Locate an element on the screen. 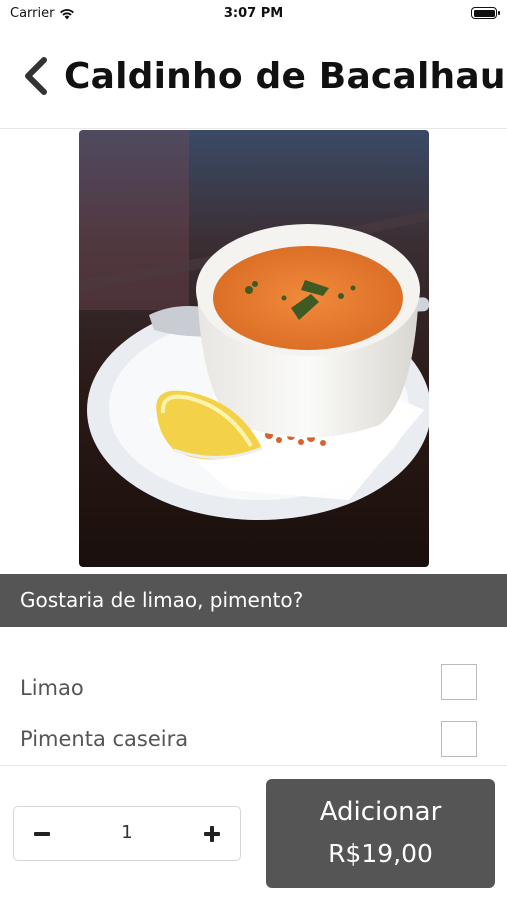 The image size is (507, 901). add-button-price: R$19,00 is located at coordinates (380, 853).